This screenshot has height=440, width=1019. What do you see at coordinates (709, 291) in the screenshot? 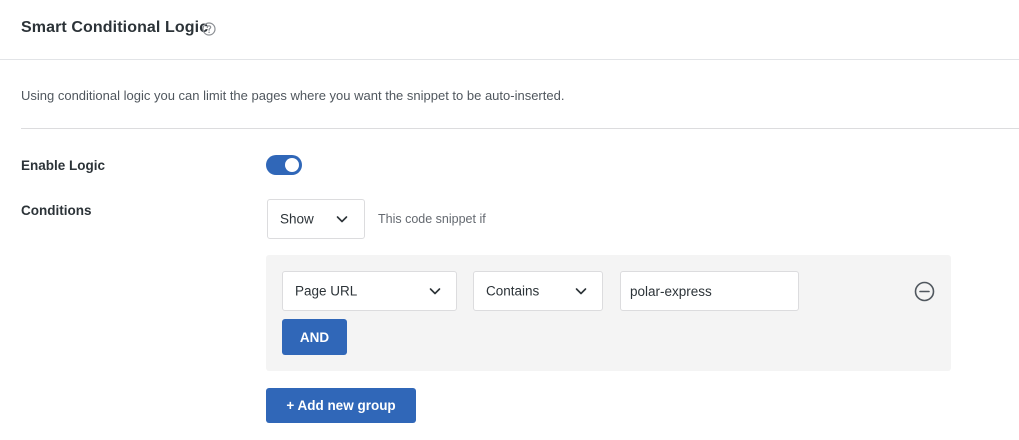
I see `rule-value-input: polar-express` at bounding box center [709, 291].